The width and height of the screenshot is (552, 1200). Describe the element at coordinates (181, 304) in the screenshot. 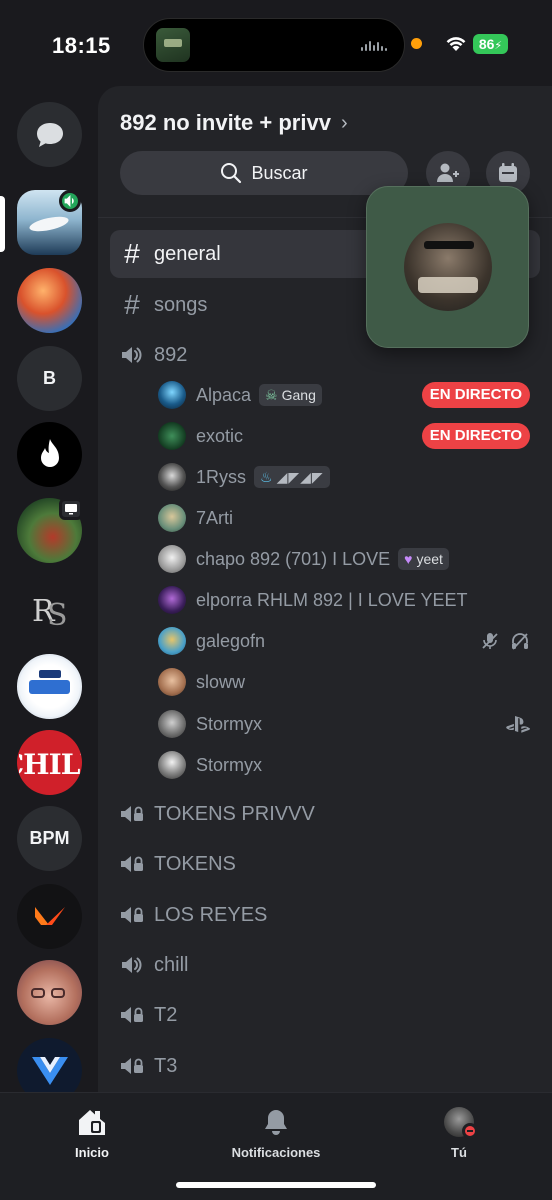

I see `channel-name: songs` at that location.